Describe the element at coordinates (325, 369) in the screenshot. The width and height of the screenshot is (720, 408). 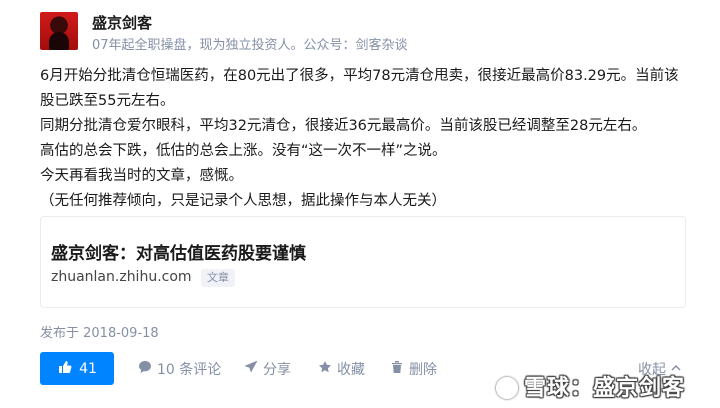
I see `star-icon` at that location.